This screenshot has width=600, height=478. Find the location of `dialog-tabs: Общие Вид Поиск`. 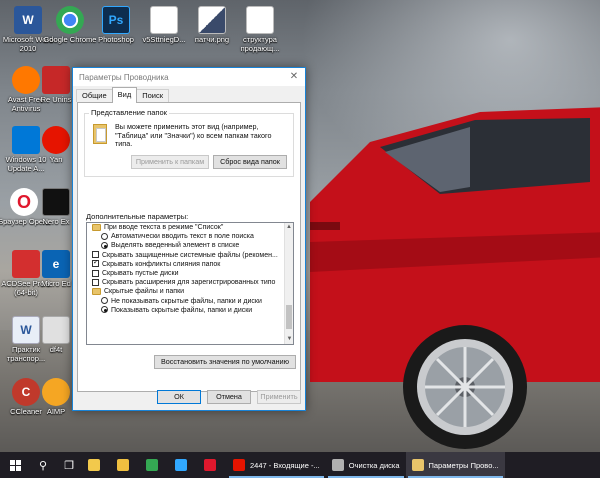

dialog-tabs: Общие Вид Поиск is located at coordinates (189, 94).